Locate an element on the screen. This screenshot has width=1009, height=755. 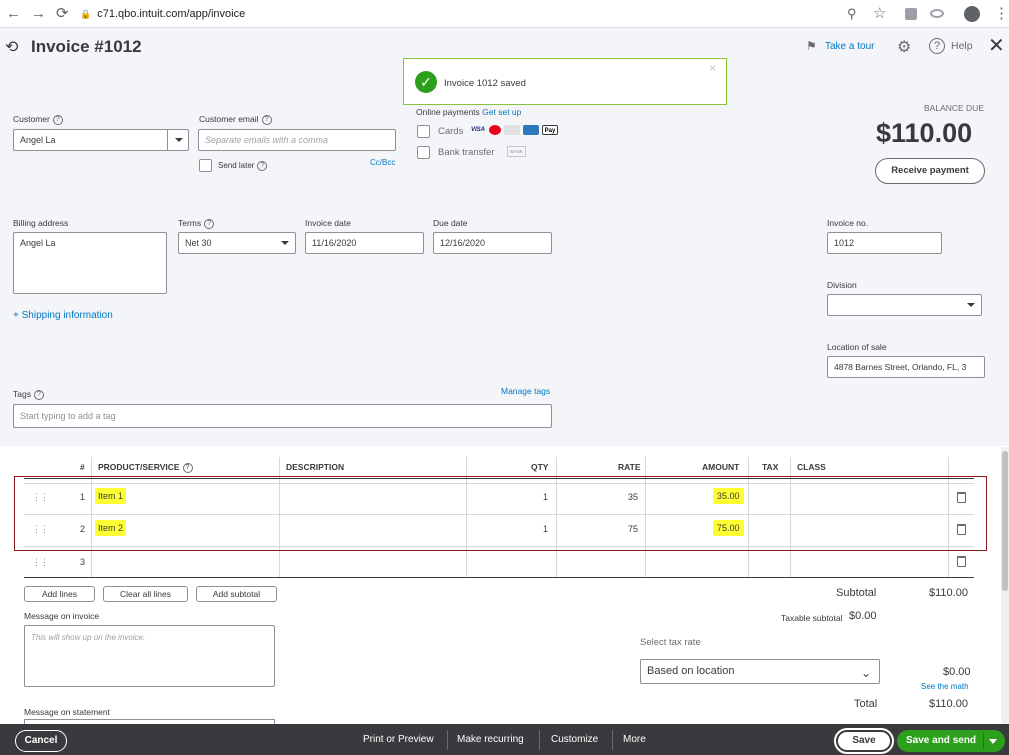
subtotal-value: $110.00 is located at coordinates (948, 593).